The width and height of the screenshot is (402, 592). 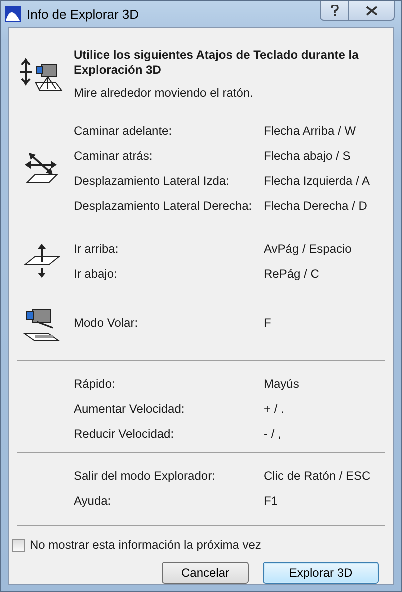 What do you see at coordinates (307, 155) in the screenshot?
I see `shortcut-keys: Flecha abajo / S` at bounding box center [307, 155].